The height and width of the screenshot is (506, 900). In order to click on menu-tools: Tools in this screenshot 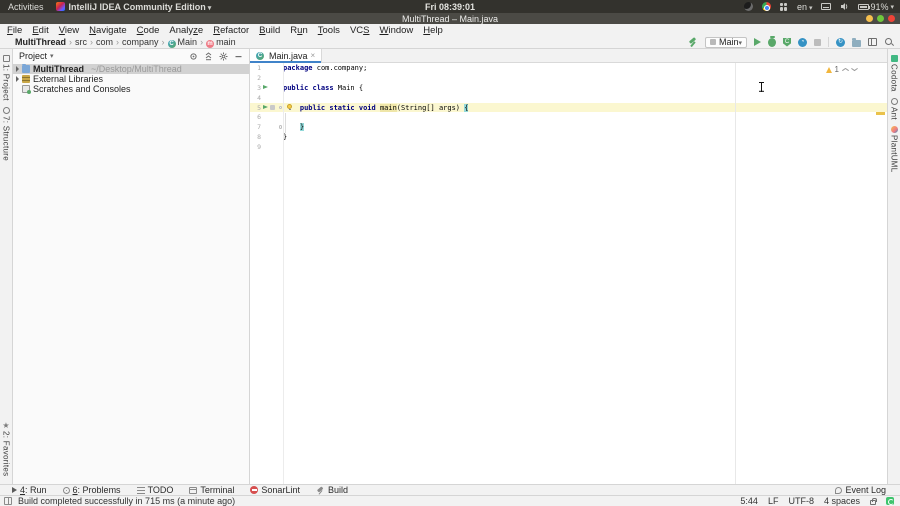, I will do `click(329, 30)`.